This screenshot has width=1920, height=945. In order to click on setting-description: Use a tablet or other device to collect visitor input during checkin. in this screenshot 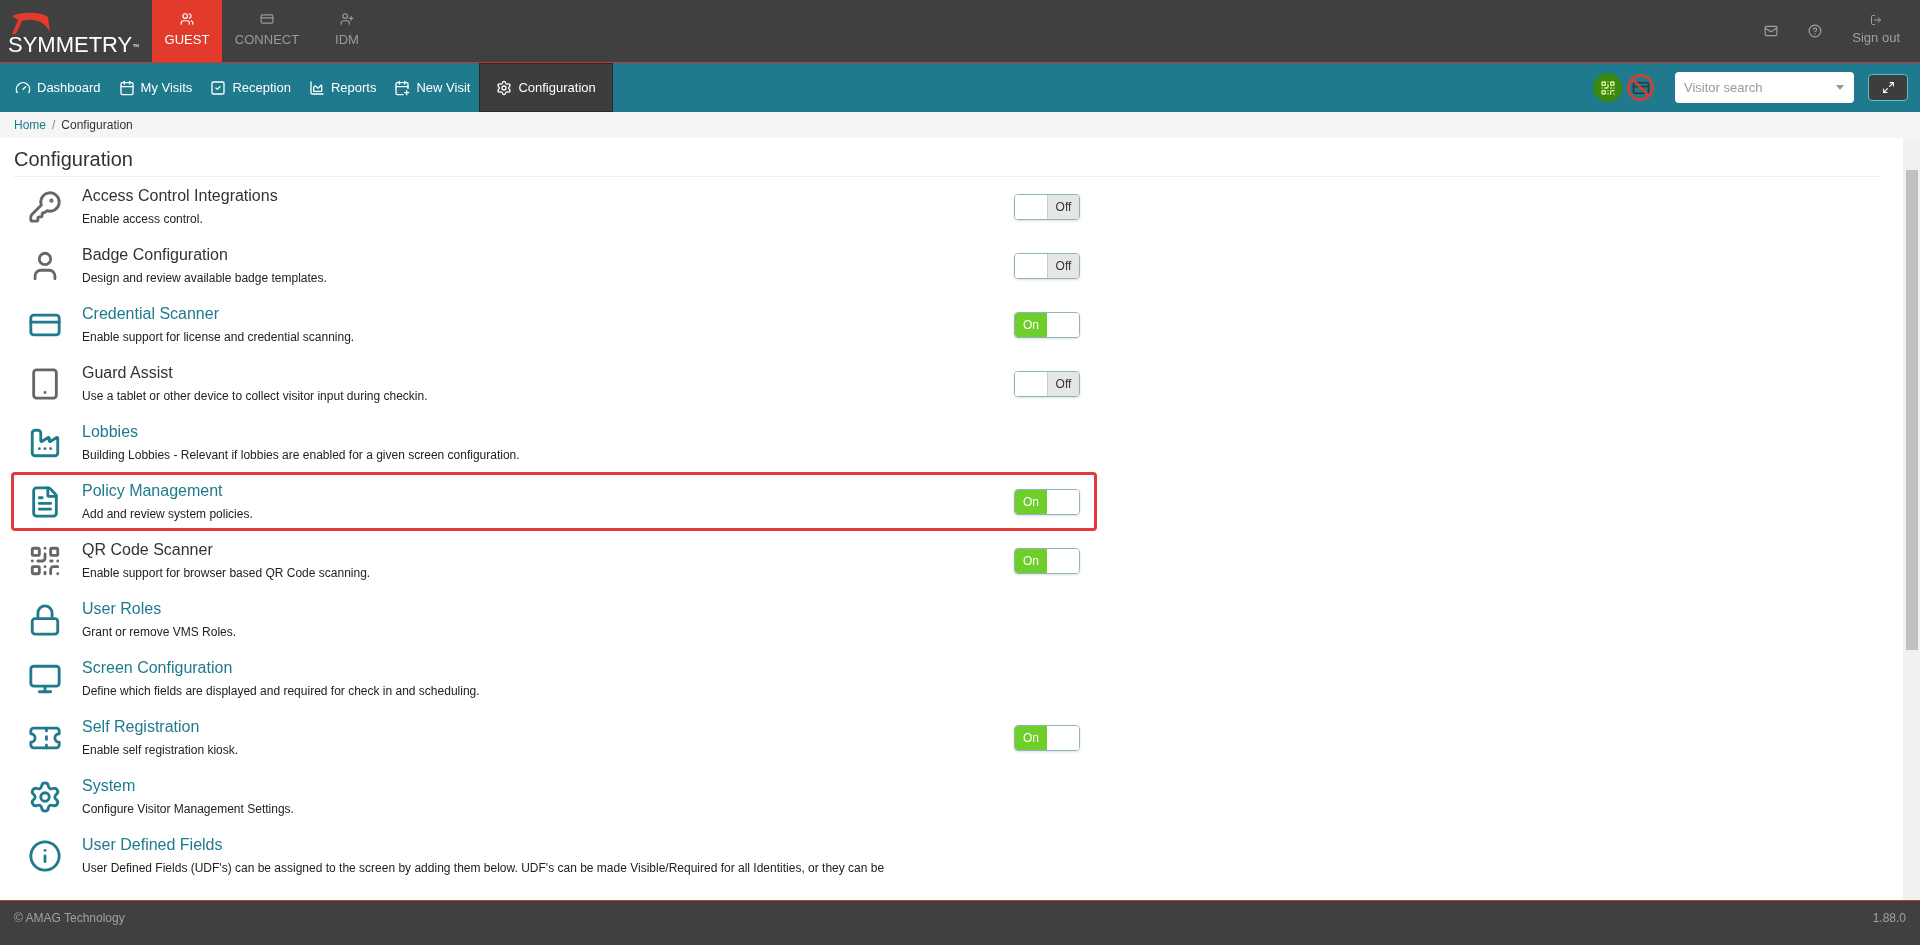, I will do `click(255, 396)`.